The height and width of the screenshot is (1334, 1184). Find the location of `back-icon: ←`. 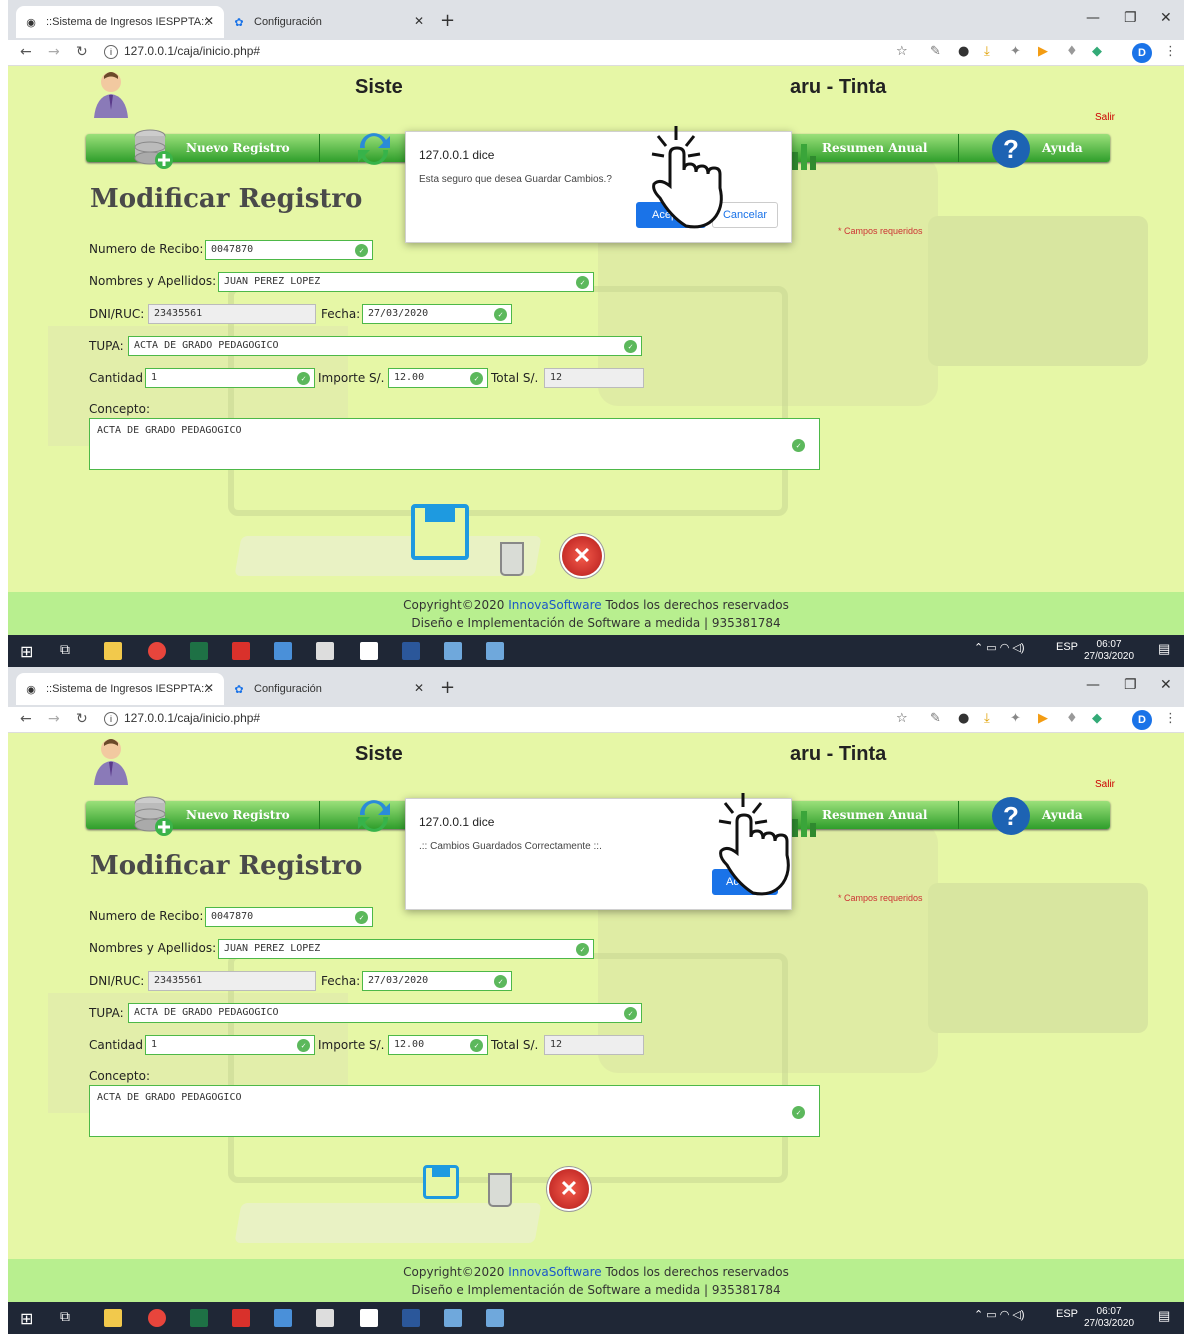

back-icon: ← is located at coordinates (26, 719).